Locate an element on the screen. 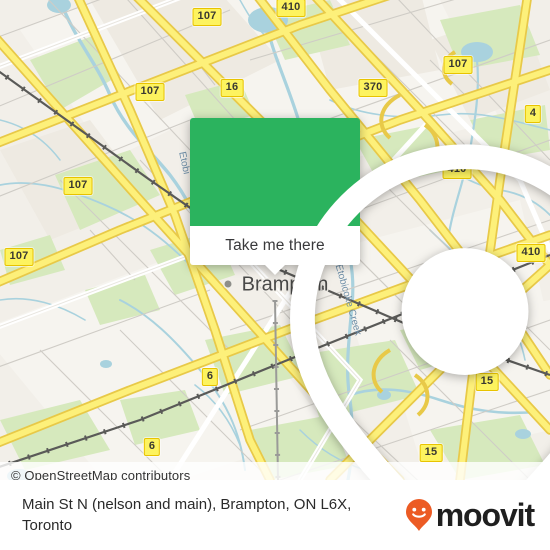  highway-shield-370: 370 is located at coordinates (373, 88).